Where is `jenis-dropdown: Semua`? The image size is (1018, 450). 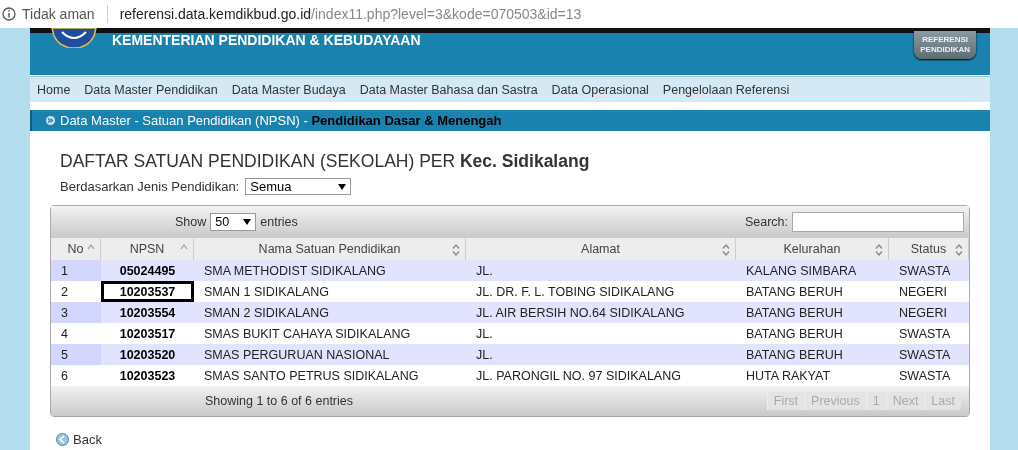 jenis-dropdown: Semua is located at coordinates (298, 186).